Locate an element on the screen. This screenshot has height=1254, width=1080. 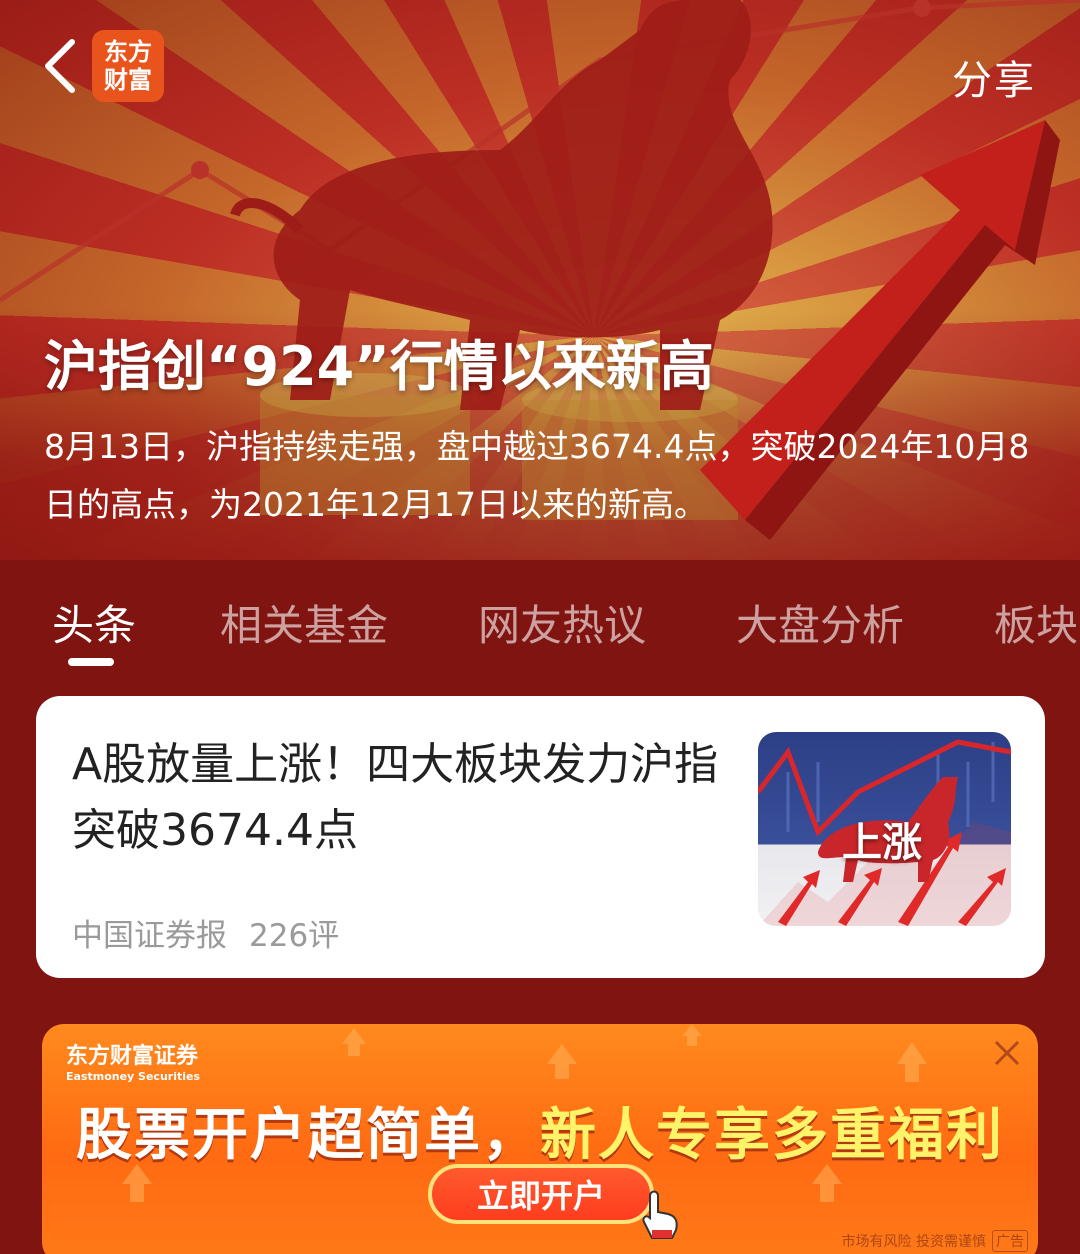
tab-market-analysis: 大盘分析 is located at coordinates (820, 622).